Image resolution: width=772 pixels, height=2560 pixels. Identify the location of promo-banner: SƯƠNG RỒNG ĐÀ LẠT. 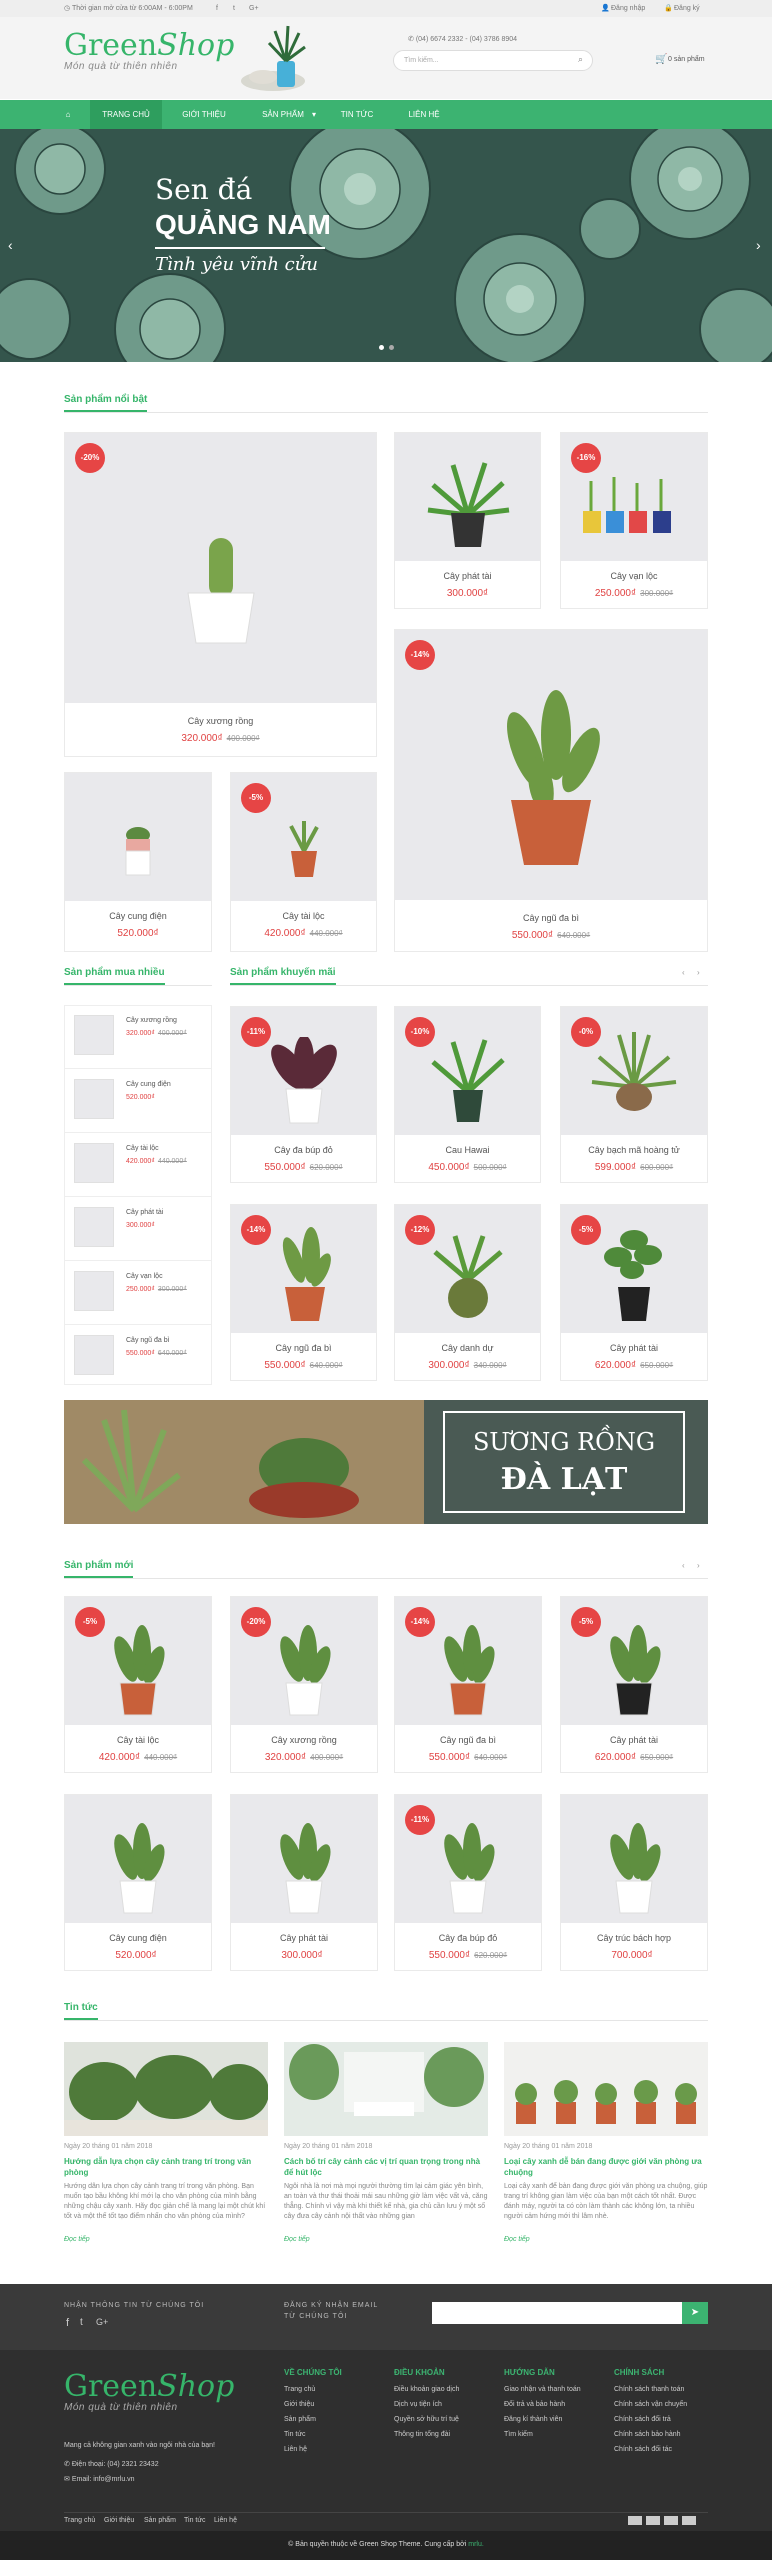
(386, 1462).